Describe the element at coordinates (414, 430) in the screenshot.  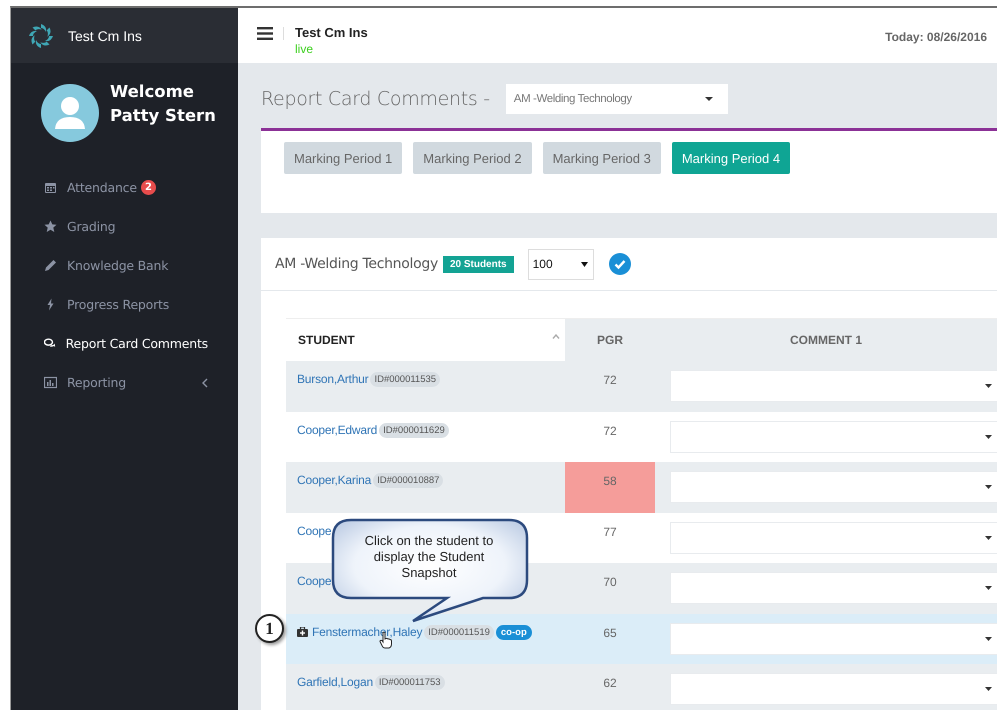
I see `student-id: ID#000011629` at that location.